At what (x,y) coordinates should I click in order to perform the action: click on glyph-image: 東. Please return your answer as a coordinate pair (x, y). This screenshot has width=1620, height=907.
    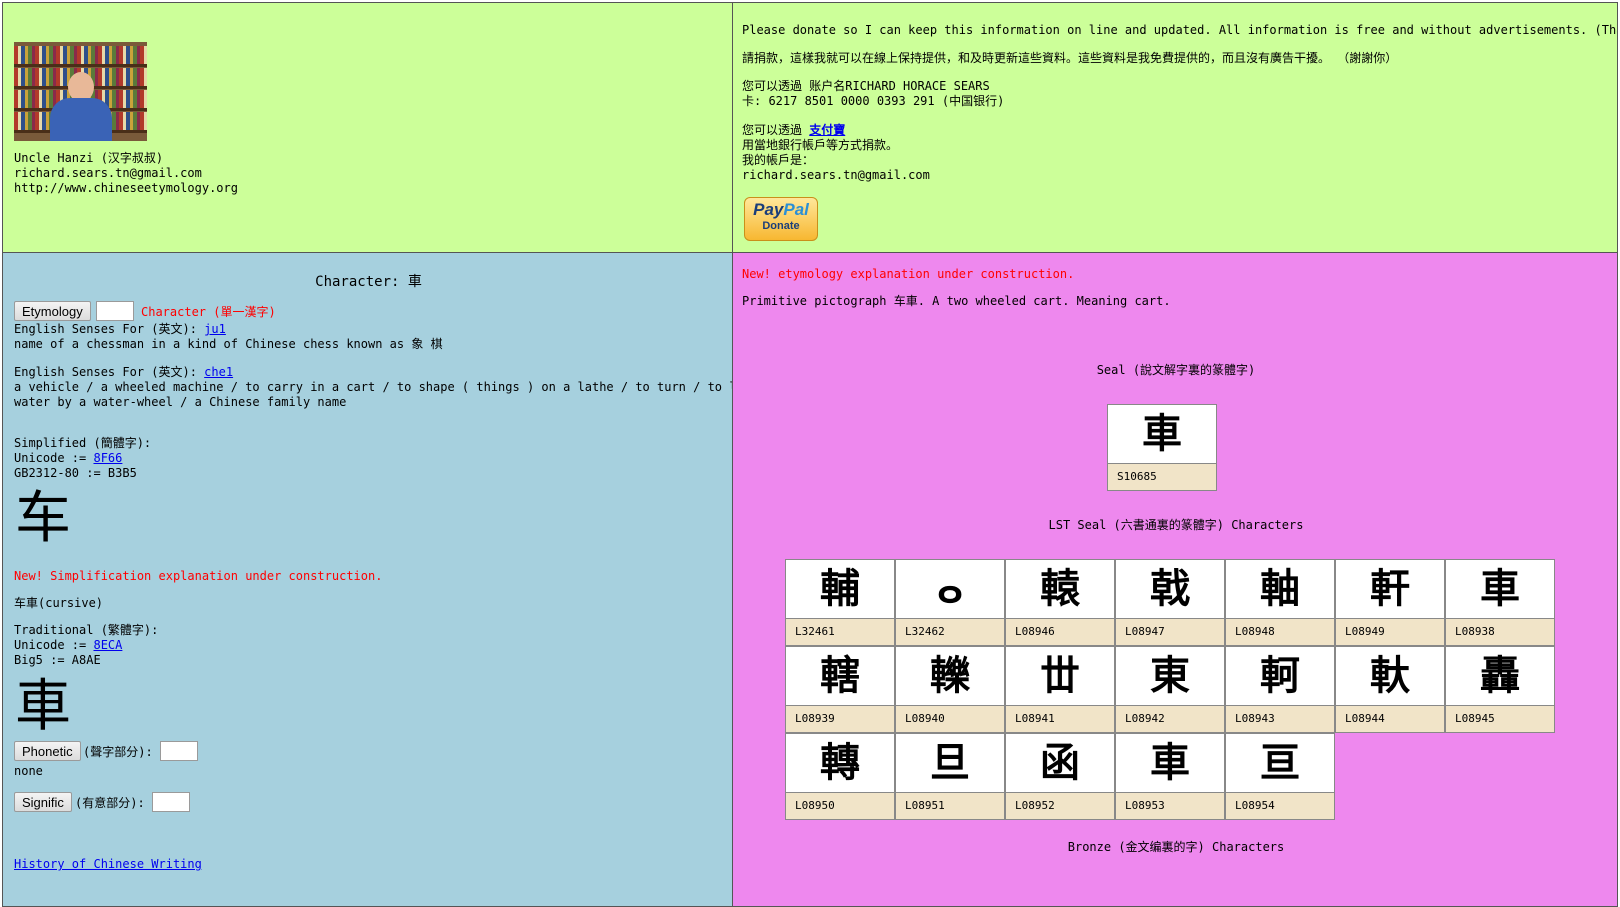
    Looking at the image, I should click on (1170, 675).